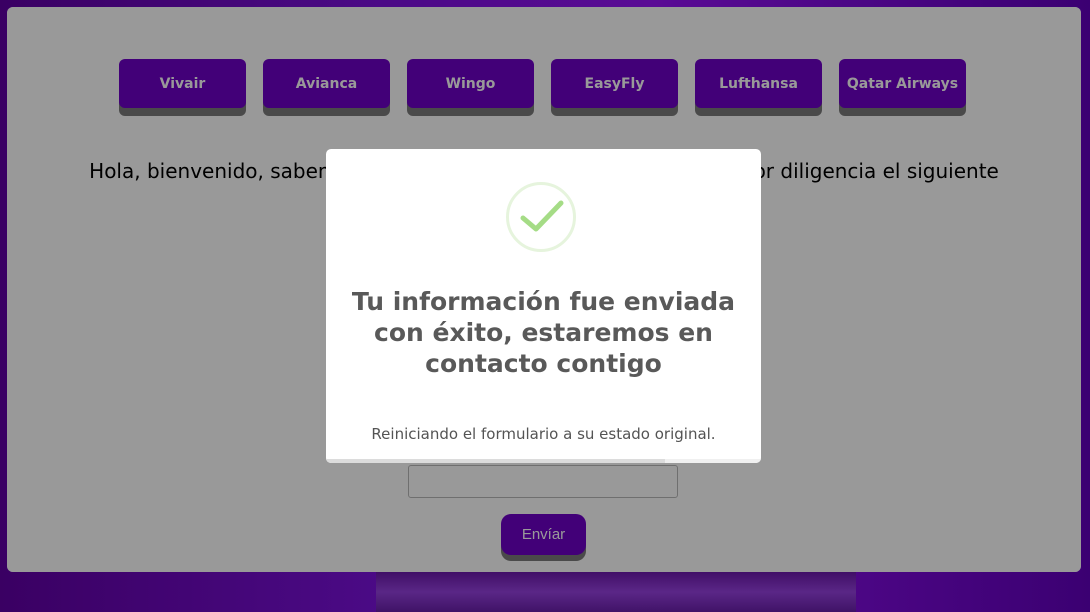 Image resolution: width=1090 pixels, height=612 pixels. I want to click on timer-progress-fill, so click(496, 461).